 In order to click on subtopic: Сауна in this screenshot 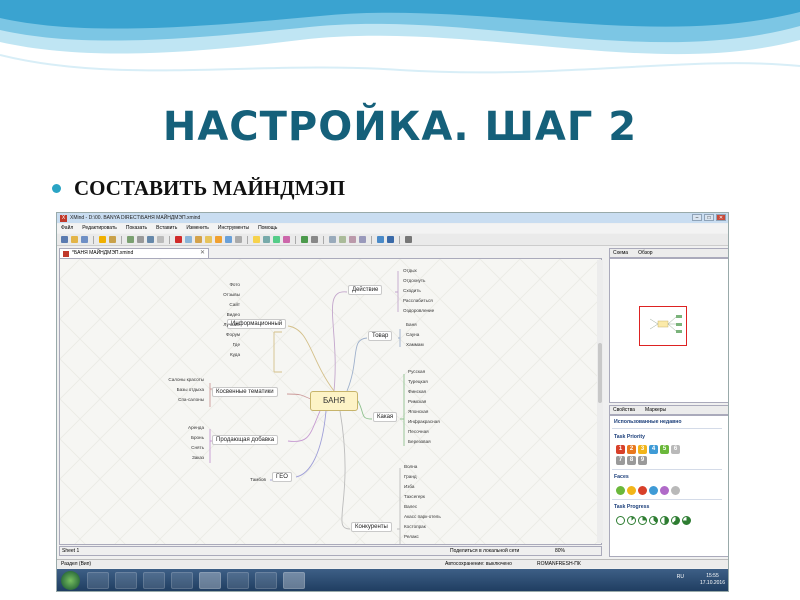, I will do `click(412, 334)`.